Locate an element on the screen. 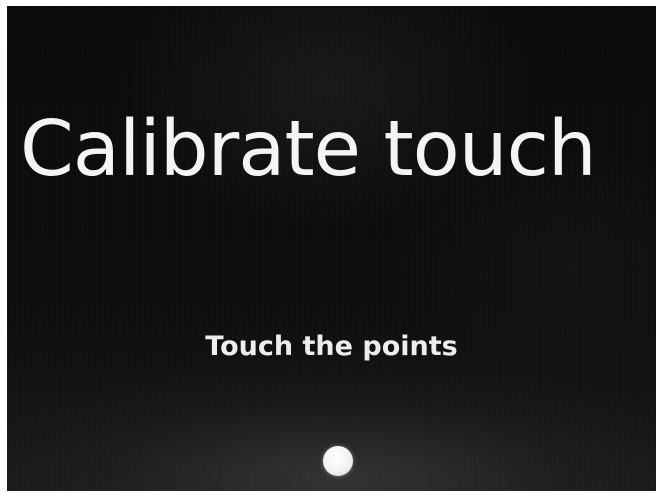  instruction-text: Touch the points is located at coordinates (331, 346).